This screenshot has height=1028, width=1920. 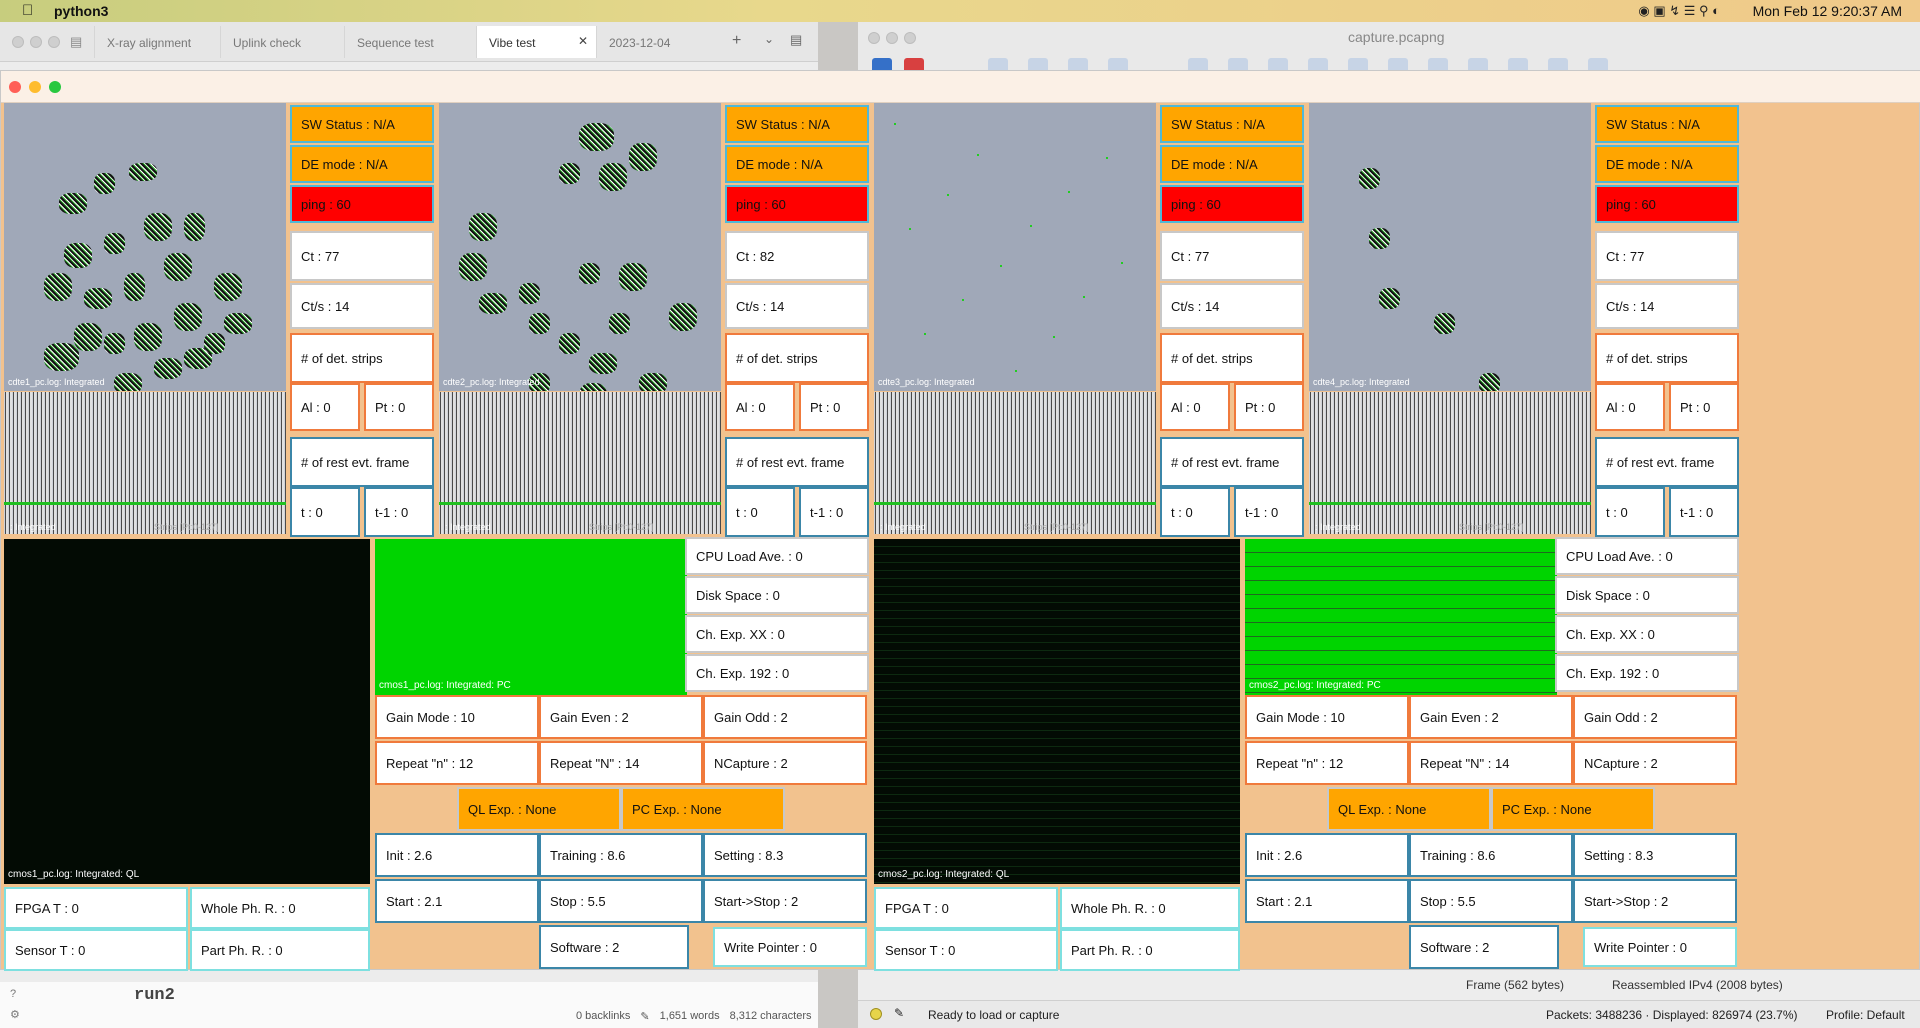 What do you see at coordinates (876, 1014) in the screenshot?
I see `expert-info-icon` at bounding box center [876, 1014].